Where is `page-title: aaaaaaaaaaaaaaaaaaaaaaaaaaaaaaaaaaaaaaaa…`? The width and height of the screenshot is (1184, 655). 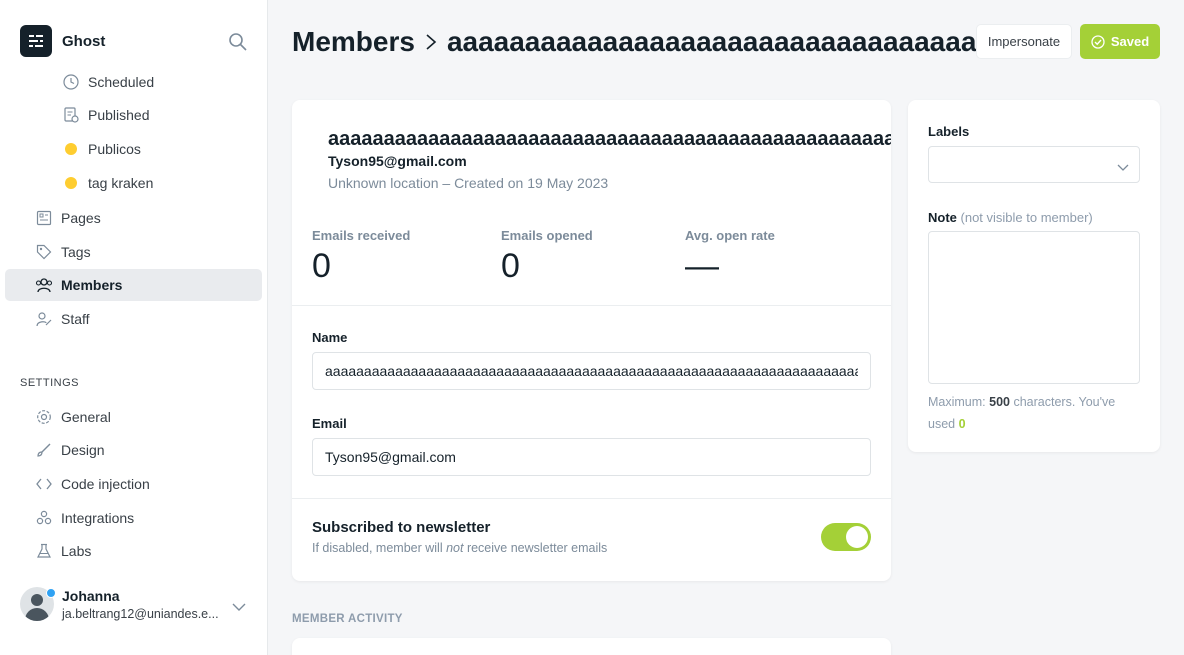
page-title: aaaaaaaaaaaaaaaaaaaaaaaaaaaaaaaaaaaaaaaa… is located at coordinates (711, 41).